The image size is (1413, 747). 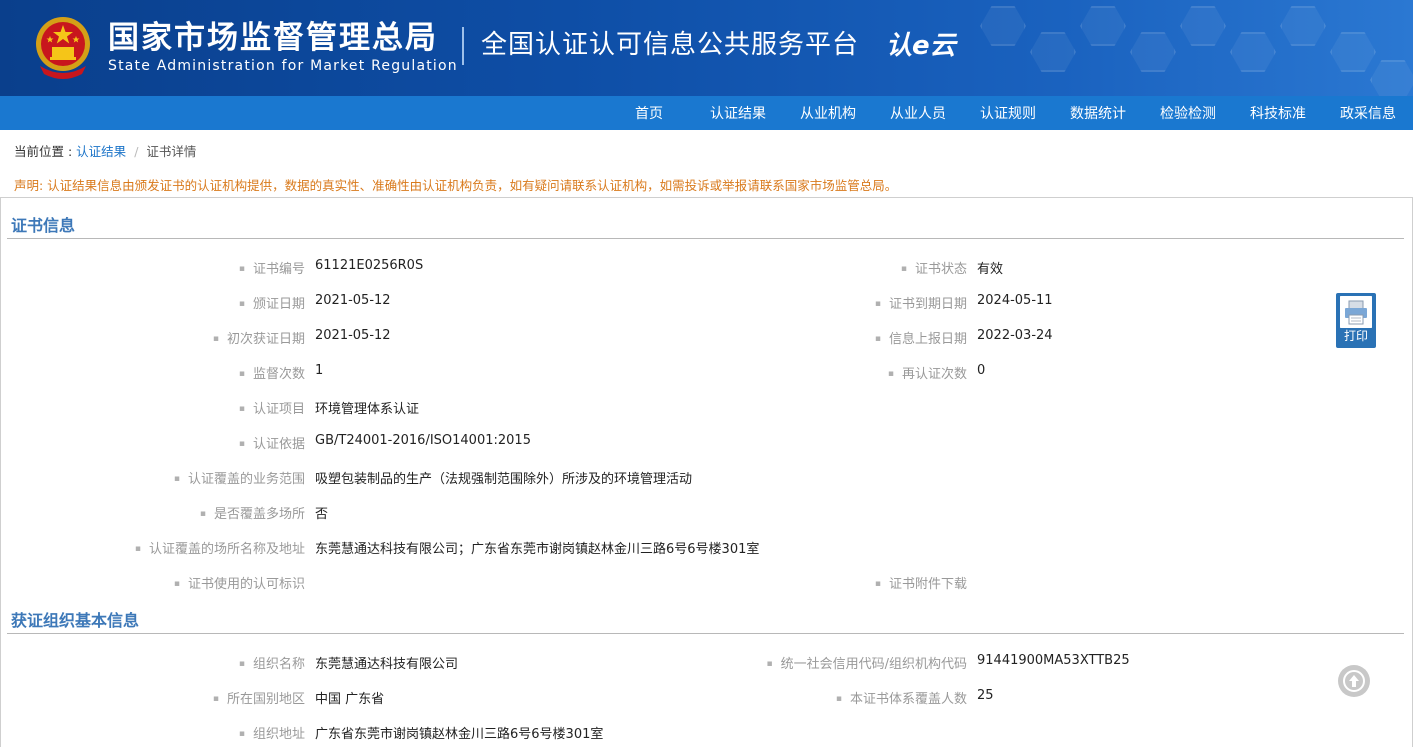 I want to click on field-label: 证书到期日期, so click(x=921, y=302).